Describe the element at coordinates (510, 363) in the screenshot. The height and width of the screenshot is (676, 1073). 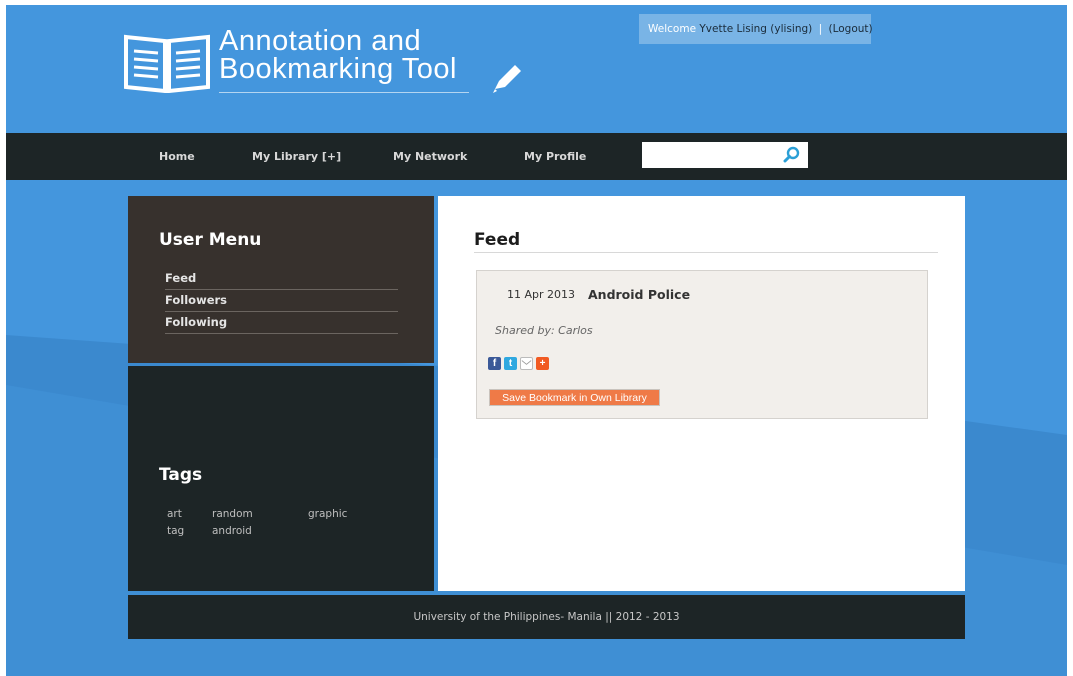
I see `twitter-icon: t` at that location.